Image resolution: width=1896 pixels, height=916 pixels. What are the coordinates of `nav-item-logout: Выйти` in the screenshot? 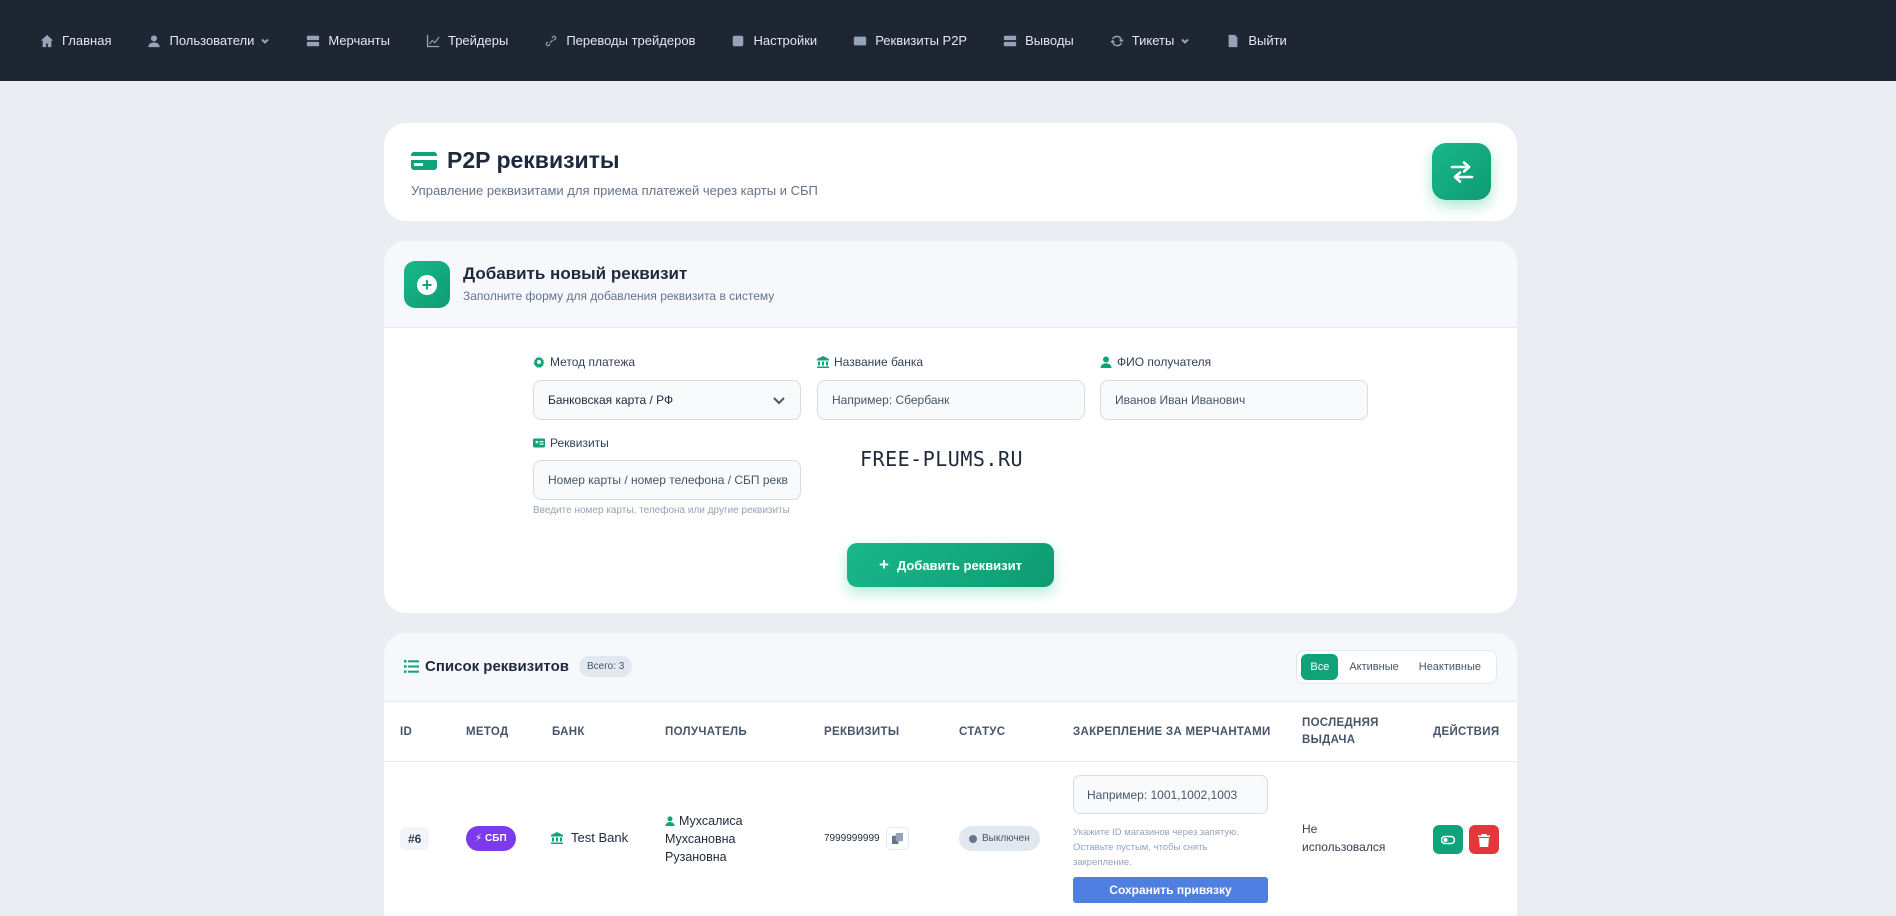 It's located at (1256, 40).